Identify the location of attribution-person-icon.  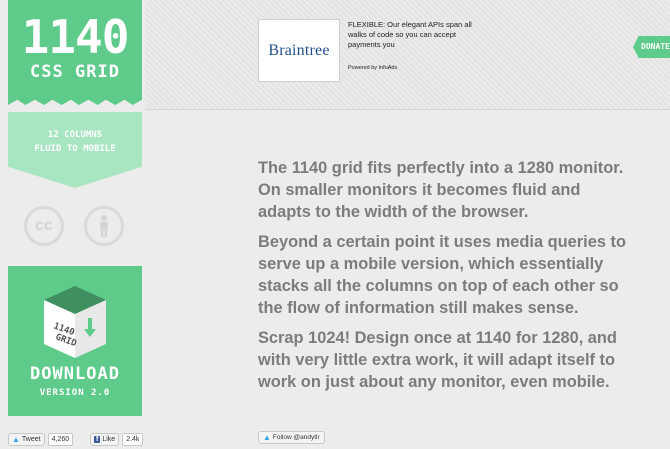
(104, 226).